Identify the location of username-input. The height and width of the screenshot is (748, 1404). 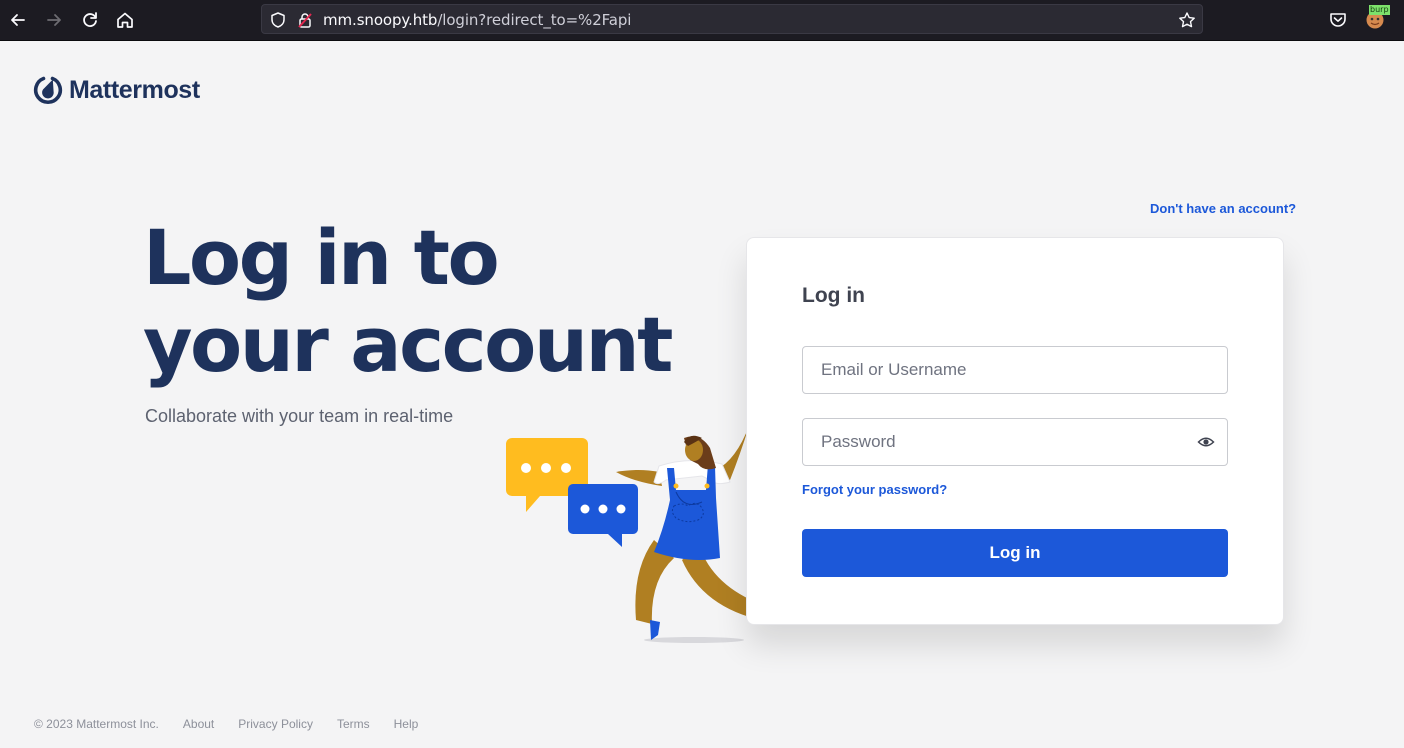
(1001, 370).